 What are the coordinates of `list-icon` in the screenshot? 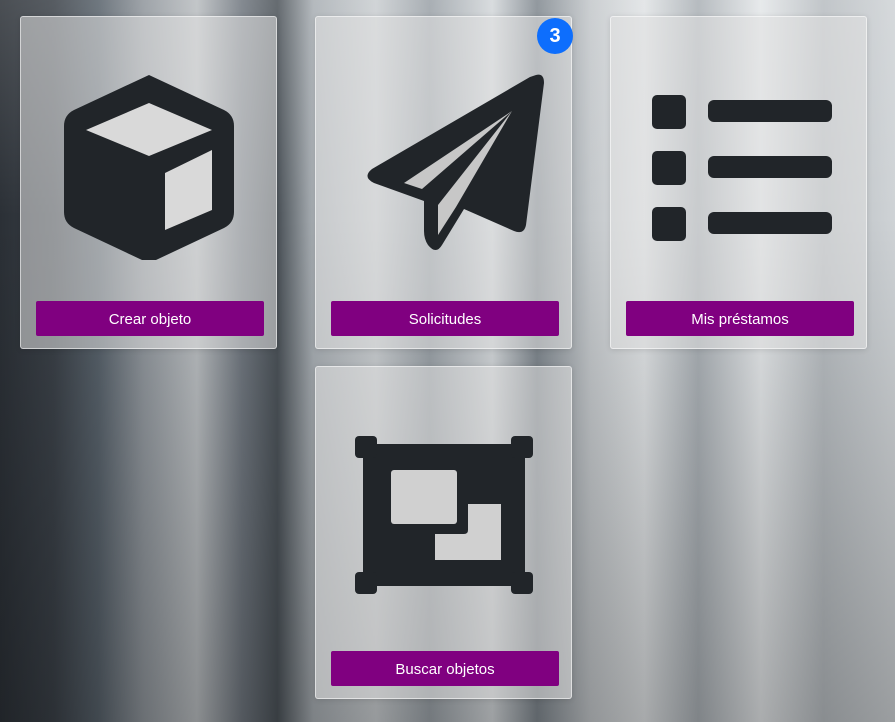 It's located at (738, 165).